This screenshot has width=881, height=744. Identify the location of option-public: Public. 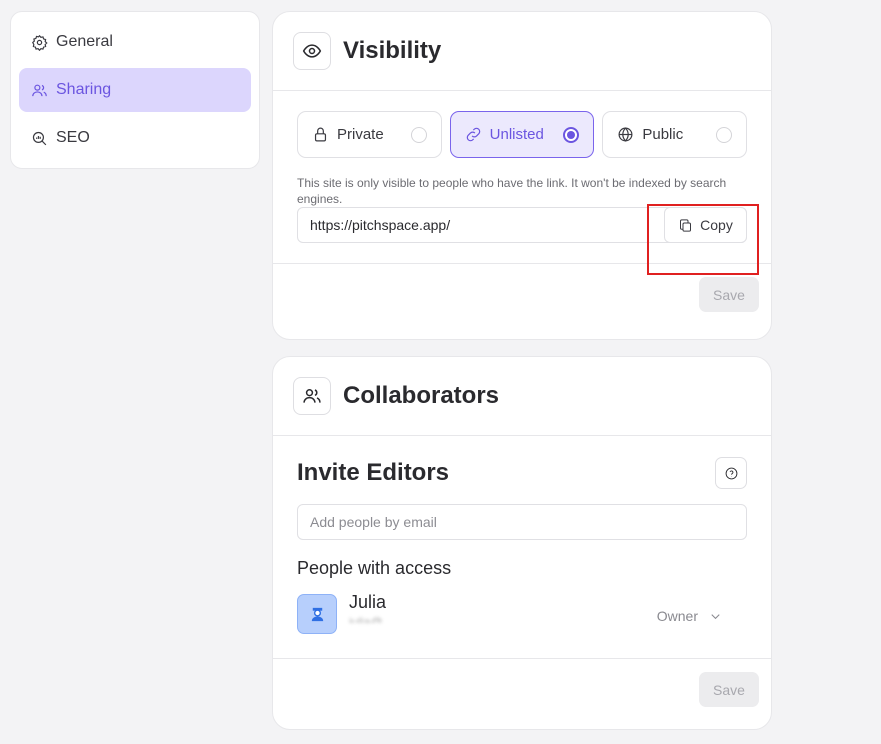
(675, 134).